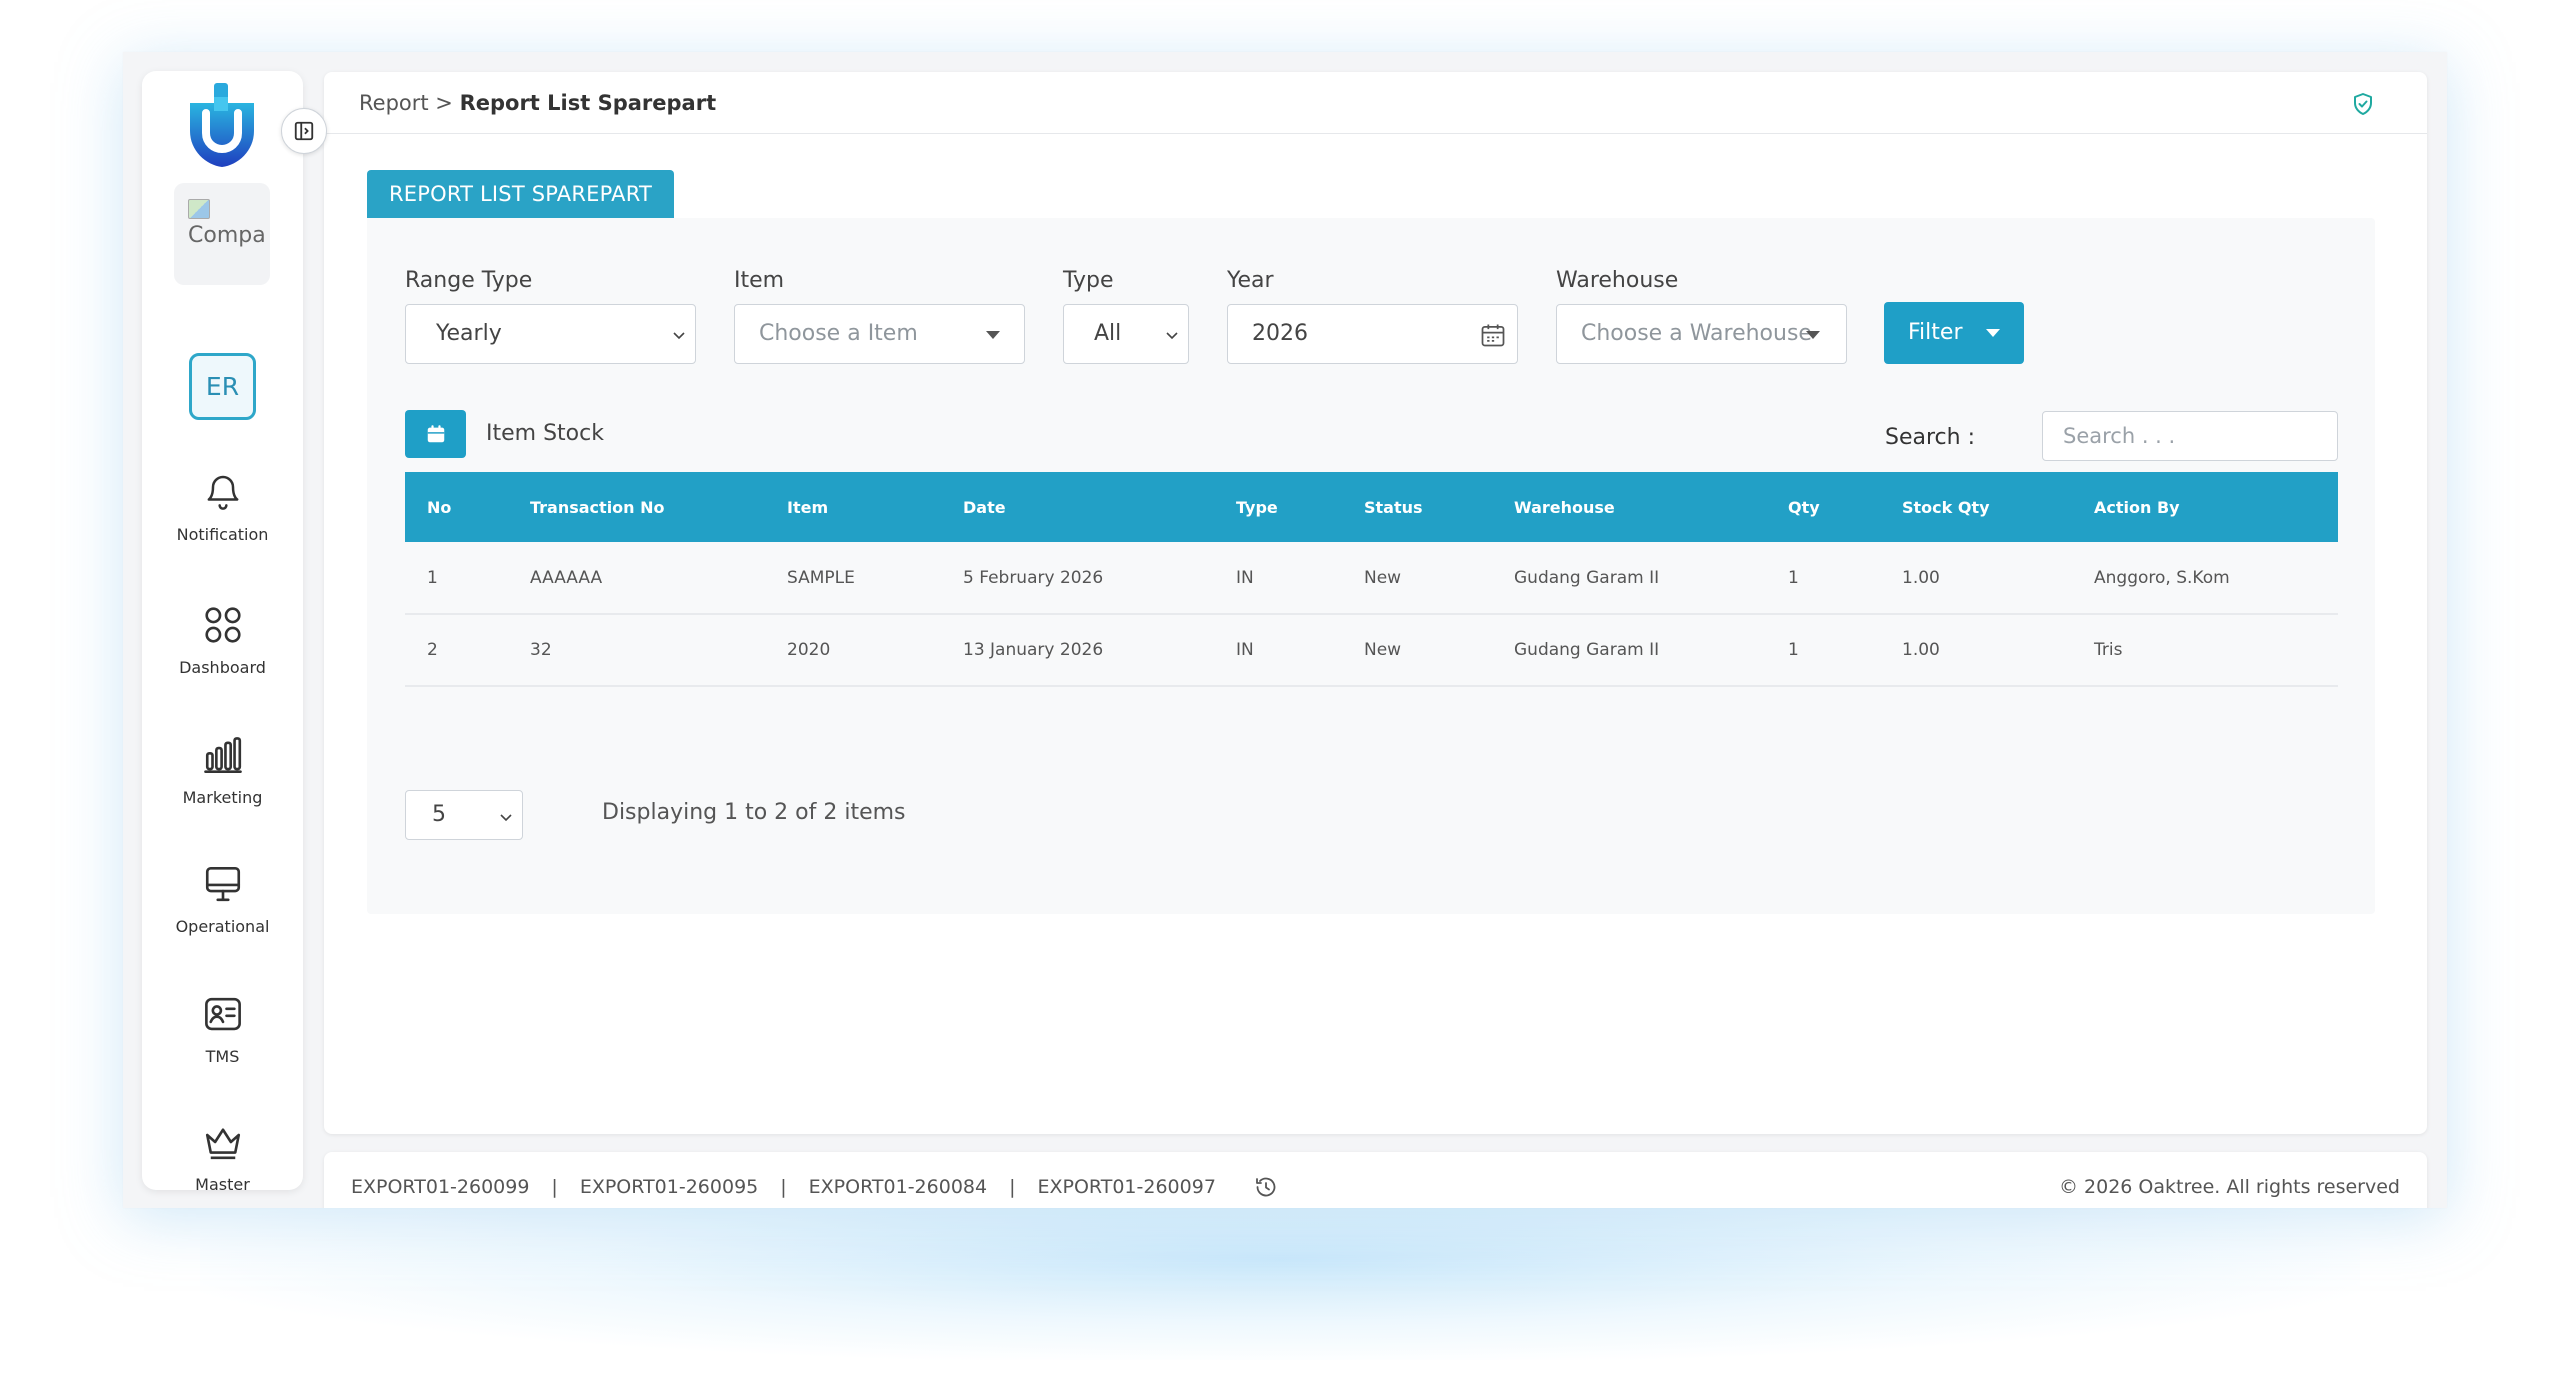 Image resolution: width=2560 pixels, height=1397 pixels. What do you see at coordinates (1033, 650) in the screenshot?
I see `table-cell: 13 January 2026` at bounding box center [1033, 650].